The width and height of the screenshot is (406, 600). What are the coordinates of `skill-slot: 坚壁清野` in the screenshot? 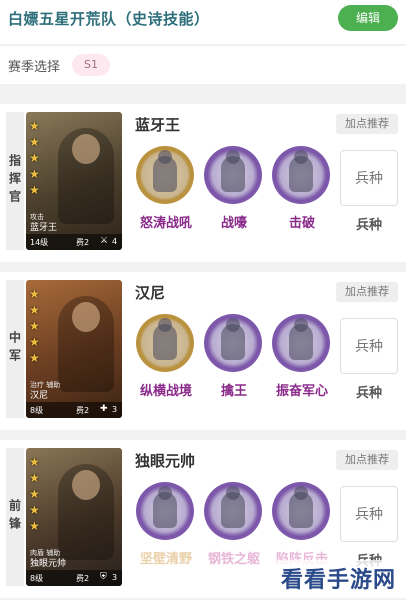 It's located at (166, 532).